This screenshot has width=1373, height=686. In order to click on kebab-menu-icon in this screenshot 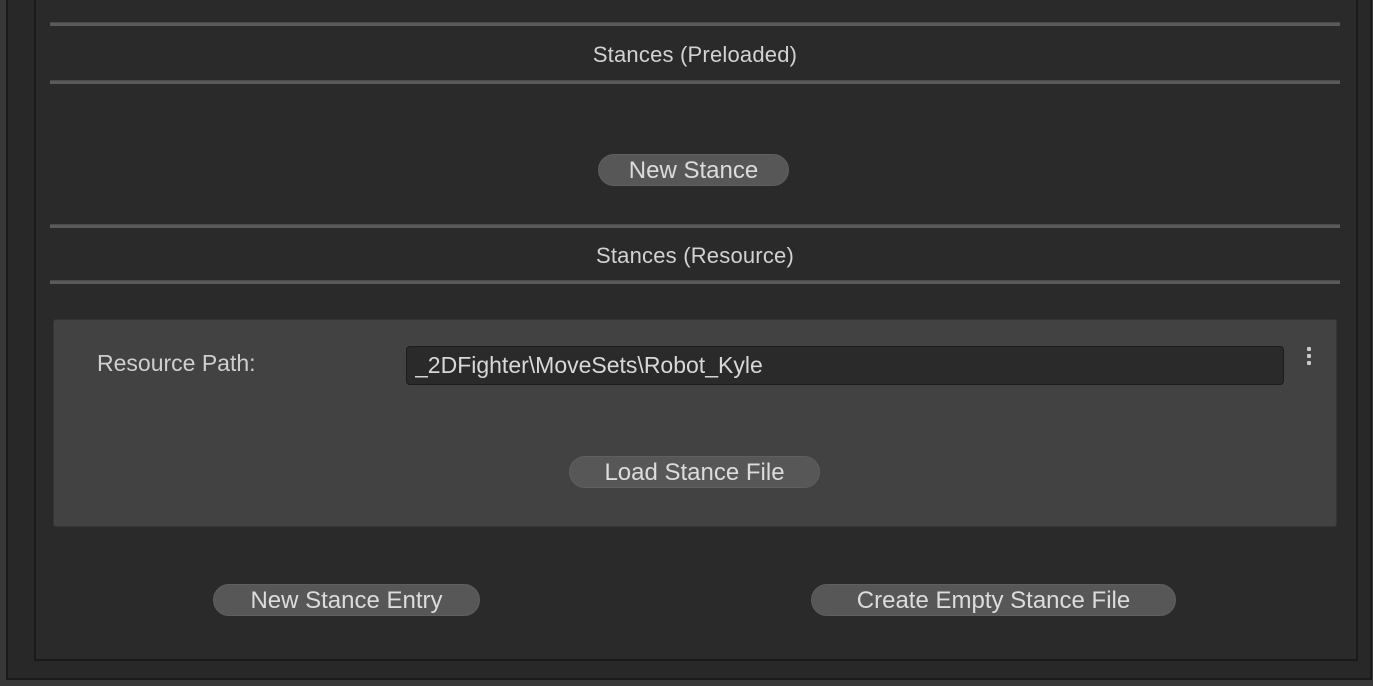, I will do `click(1309, 358)`.